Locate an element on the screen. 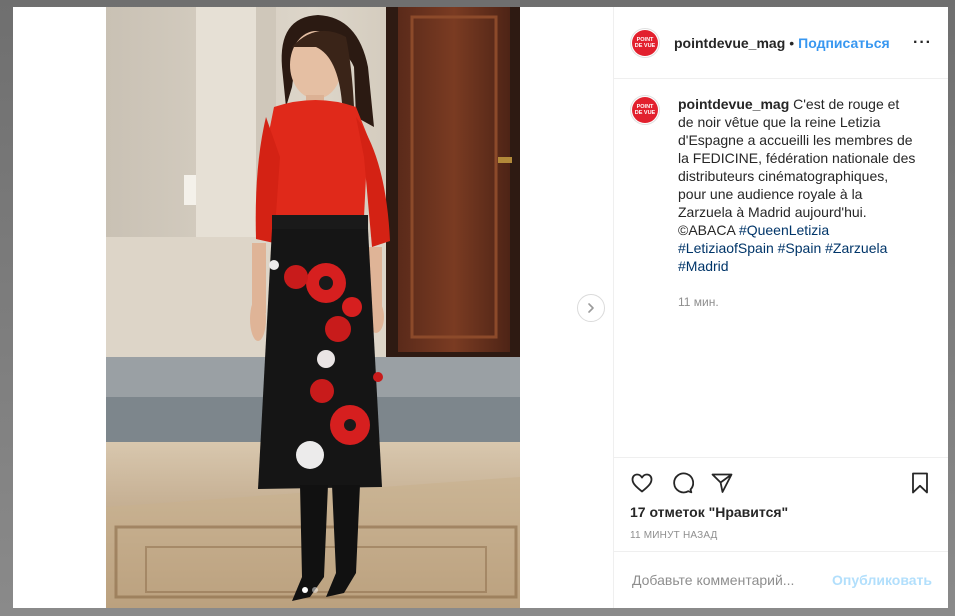 Image resolution: width=955 pixels, height=616 pixels. share-button is located at coordinates (722, 483).